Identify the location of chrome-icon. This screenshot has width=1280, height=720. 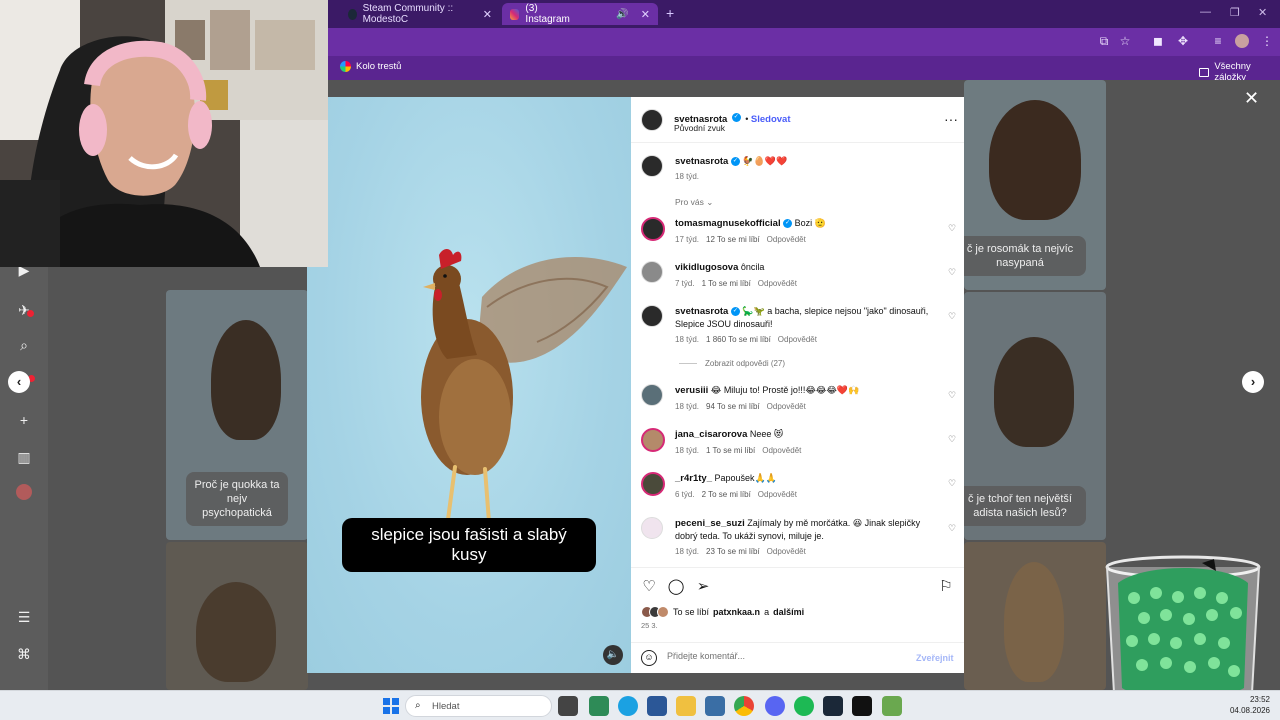
(744, 706).